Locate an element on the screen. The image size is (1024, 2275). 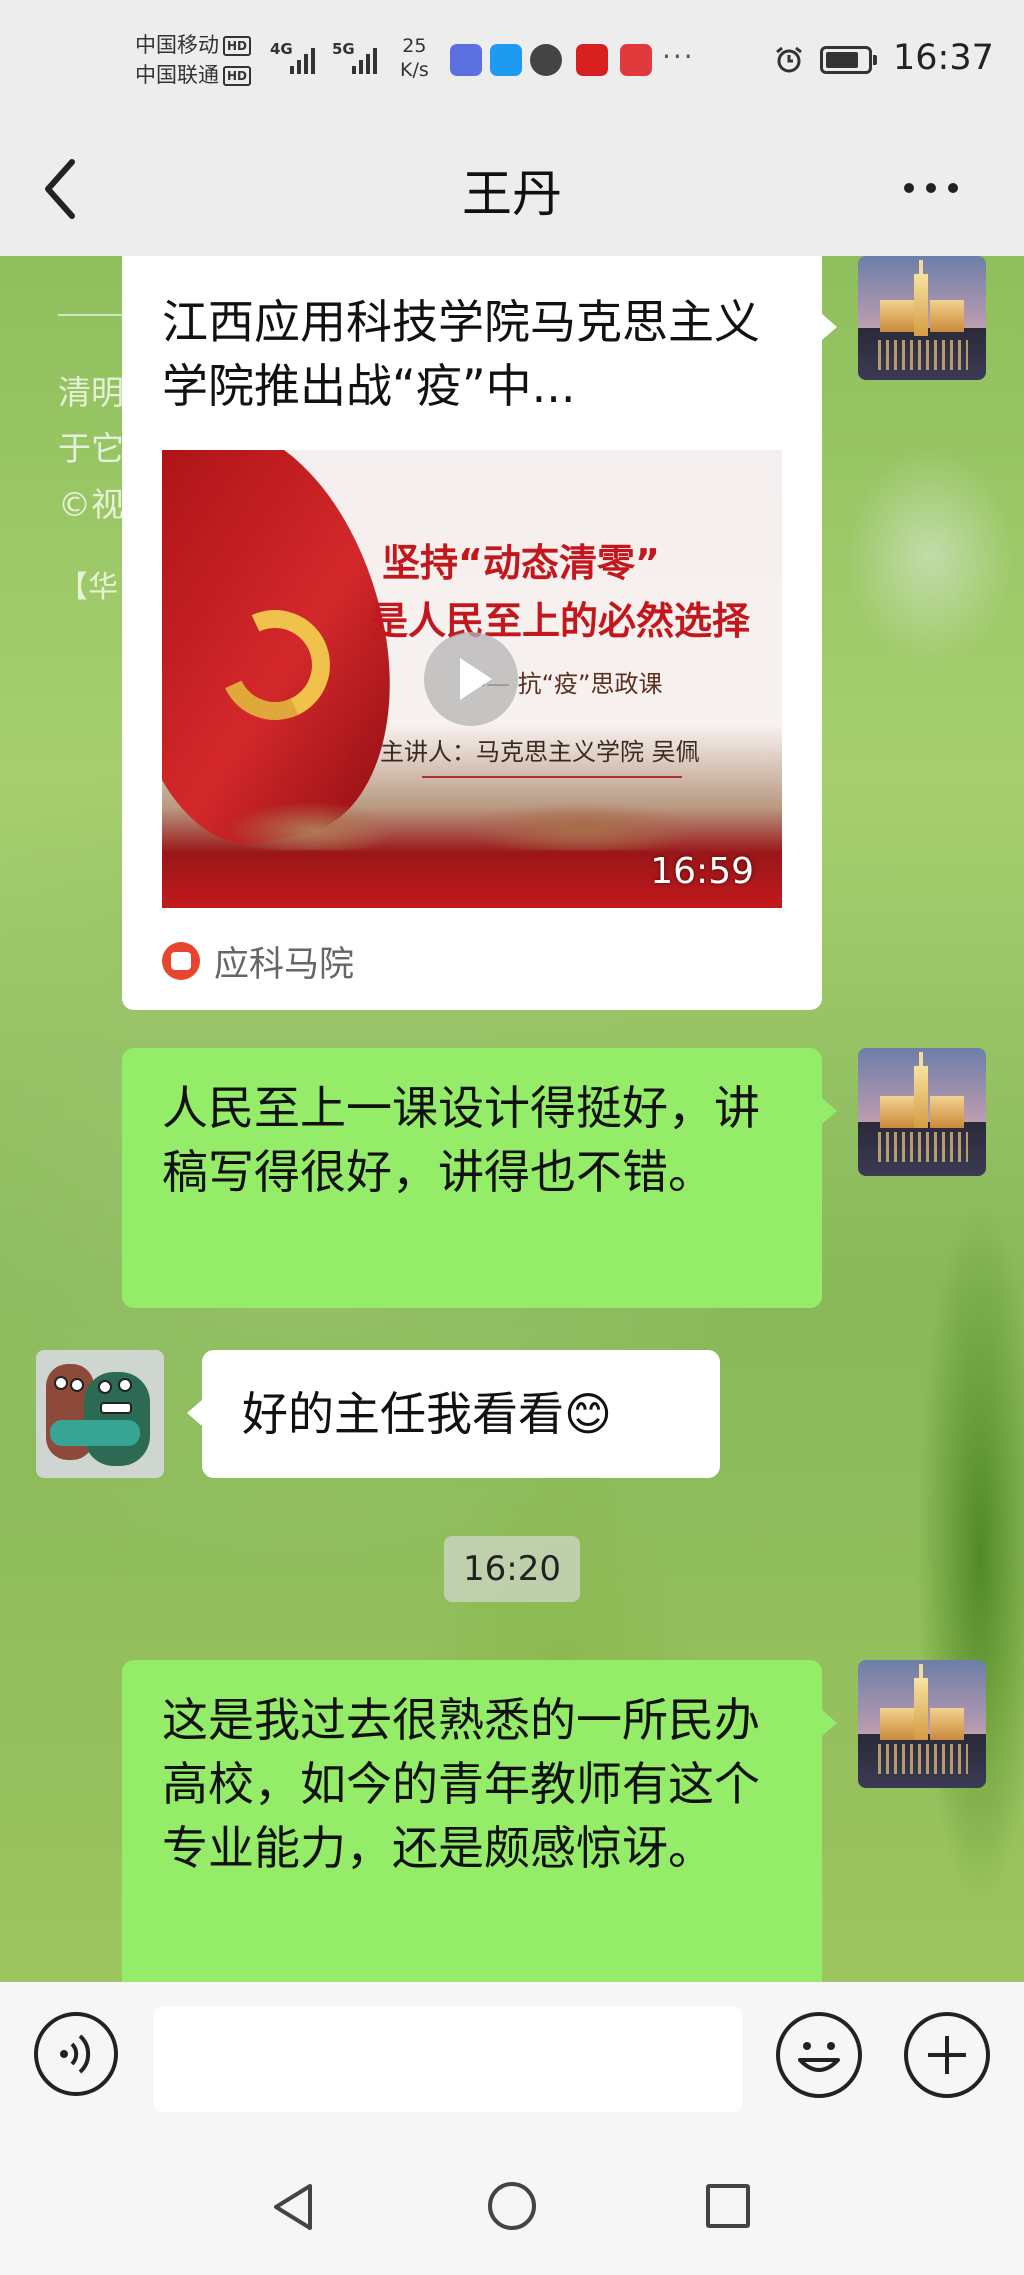
study-app-icon is located at coordinates (592, 60).